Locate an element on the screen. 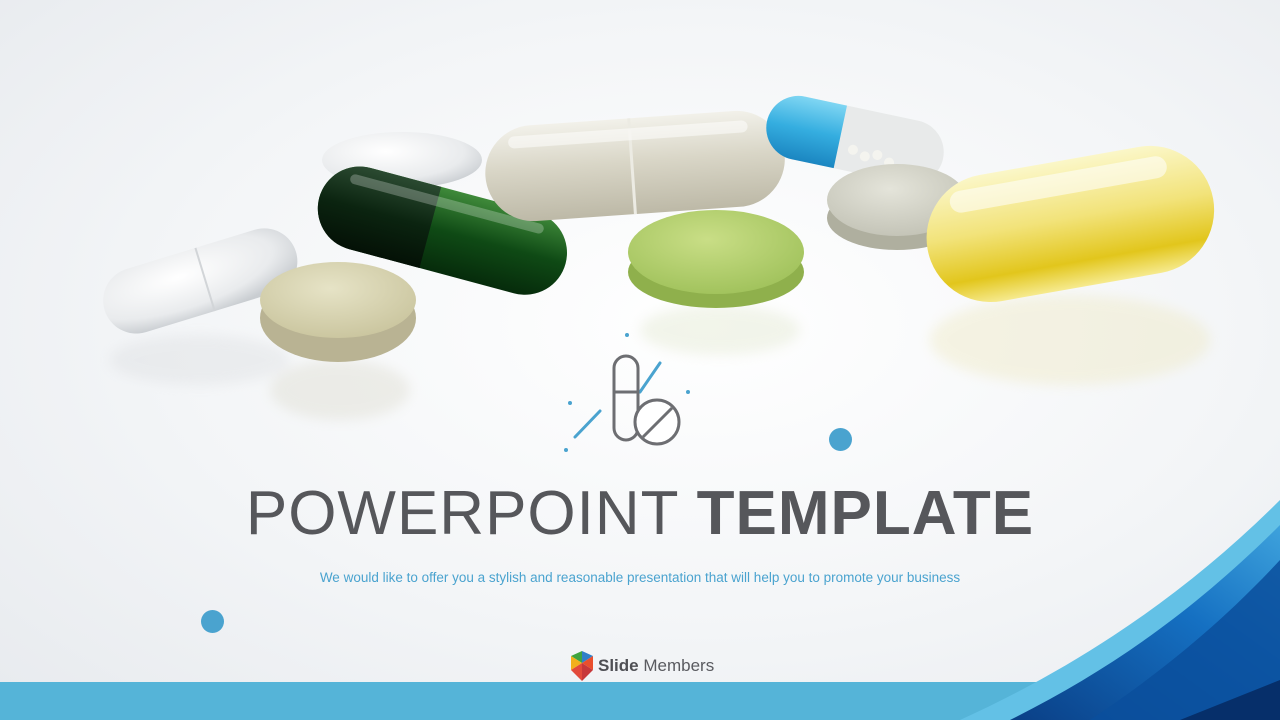  slide-title: POWERPOINT TEMPLATE is located at coordinates (640, 513).